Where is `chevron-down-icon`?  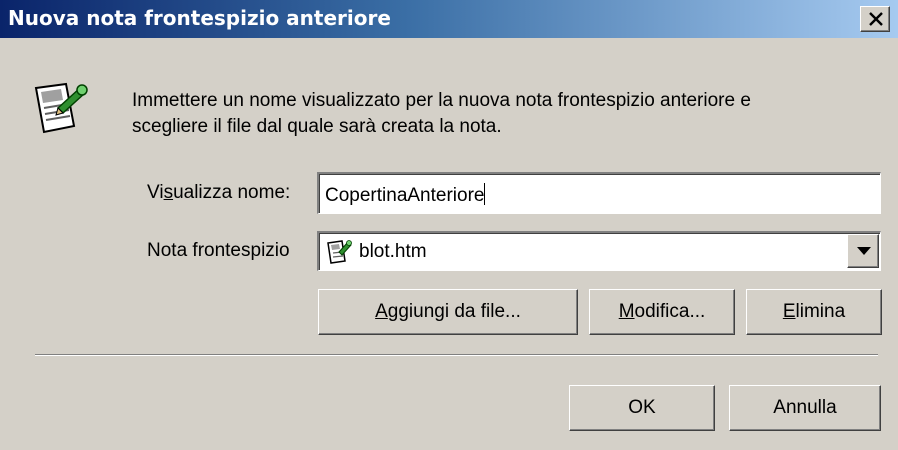
chevron-down-icon is located at coordinates (864, 251).